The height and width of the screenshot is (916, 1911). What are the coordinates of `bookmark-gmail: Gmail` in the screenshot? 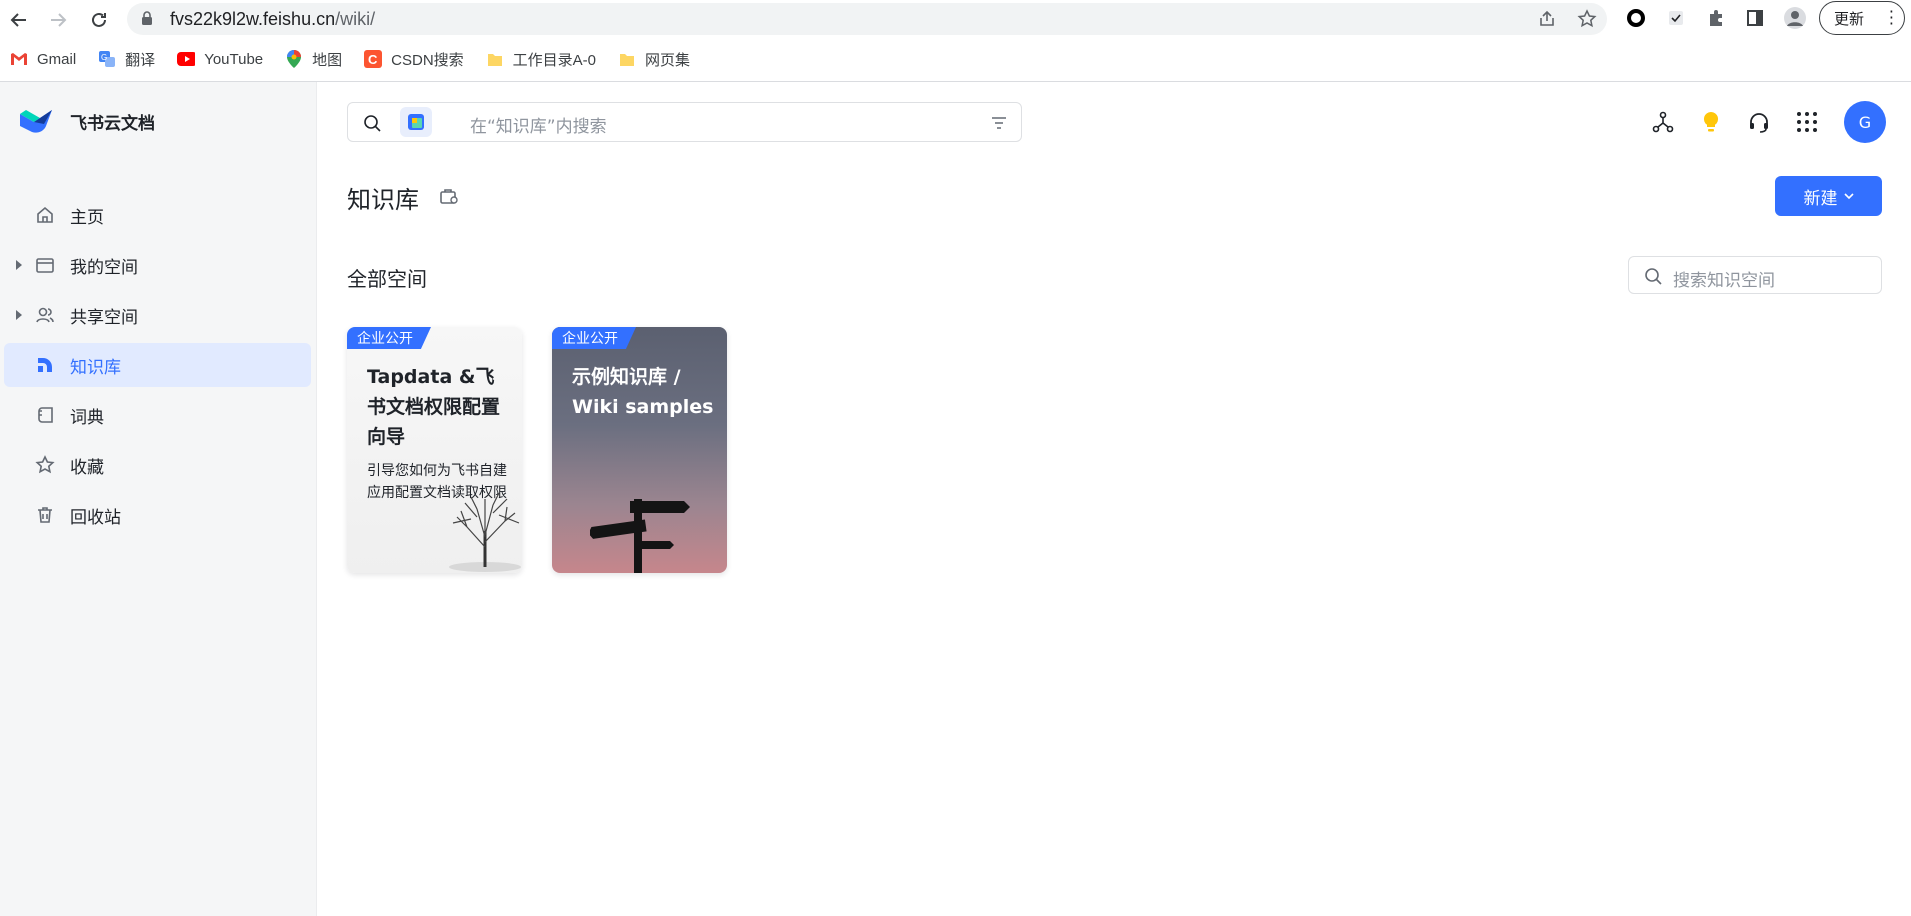 It's located at (43, 59).